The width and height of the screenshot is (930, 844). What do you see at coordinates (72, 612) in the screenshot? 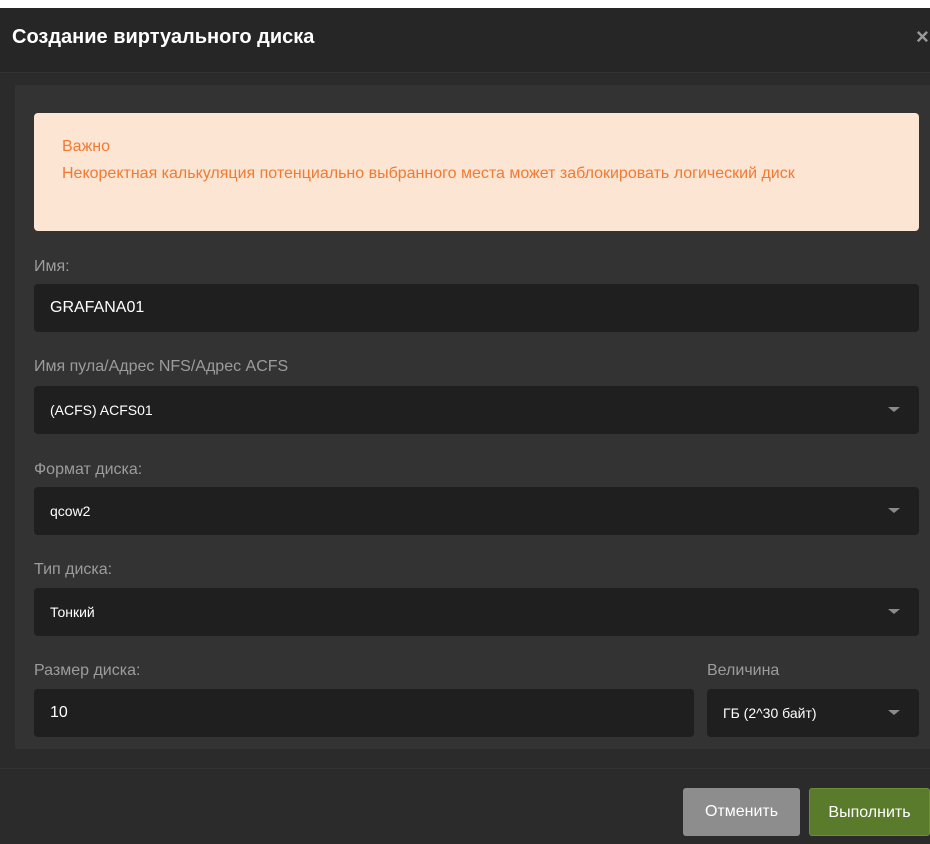
I see `type-select-value: Тонкий` at bounding box center [72, 612].